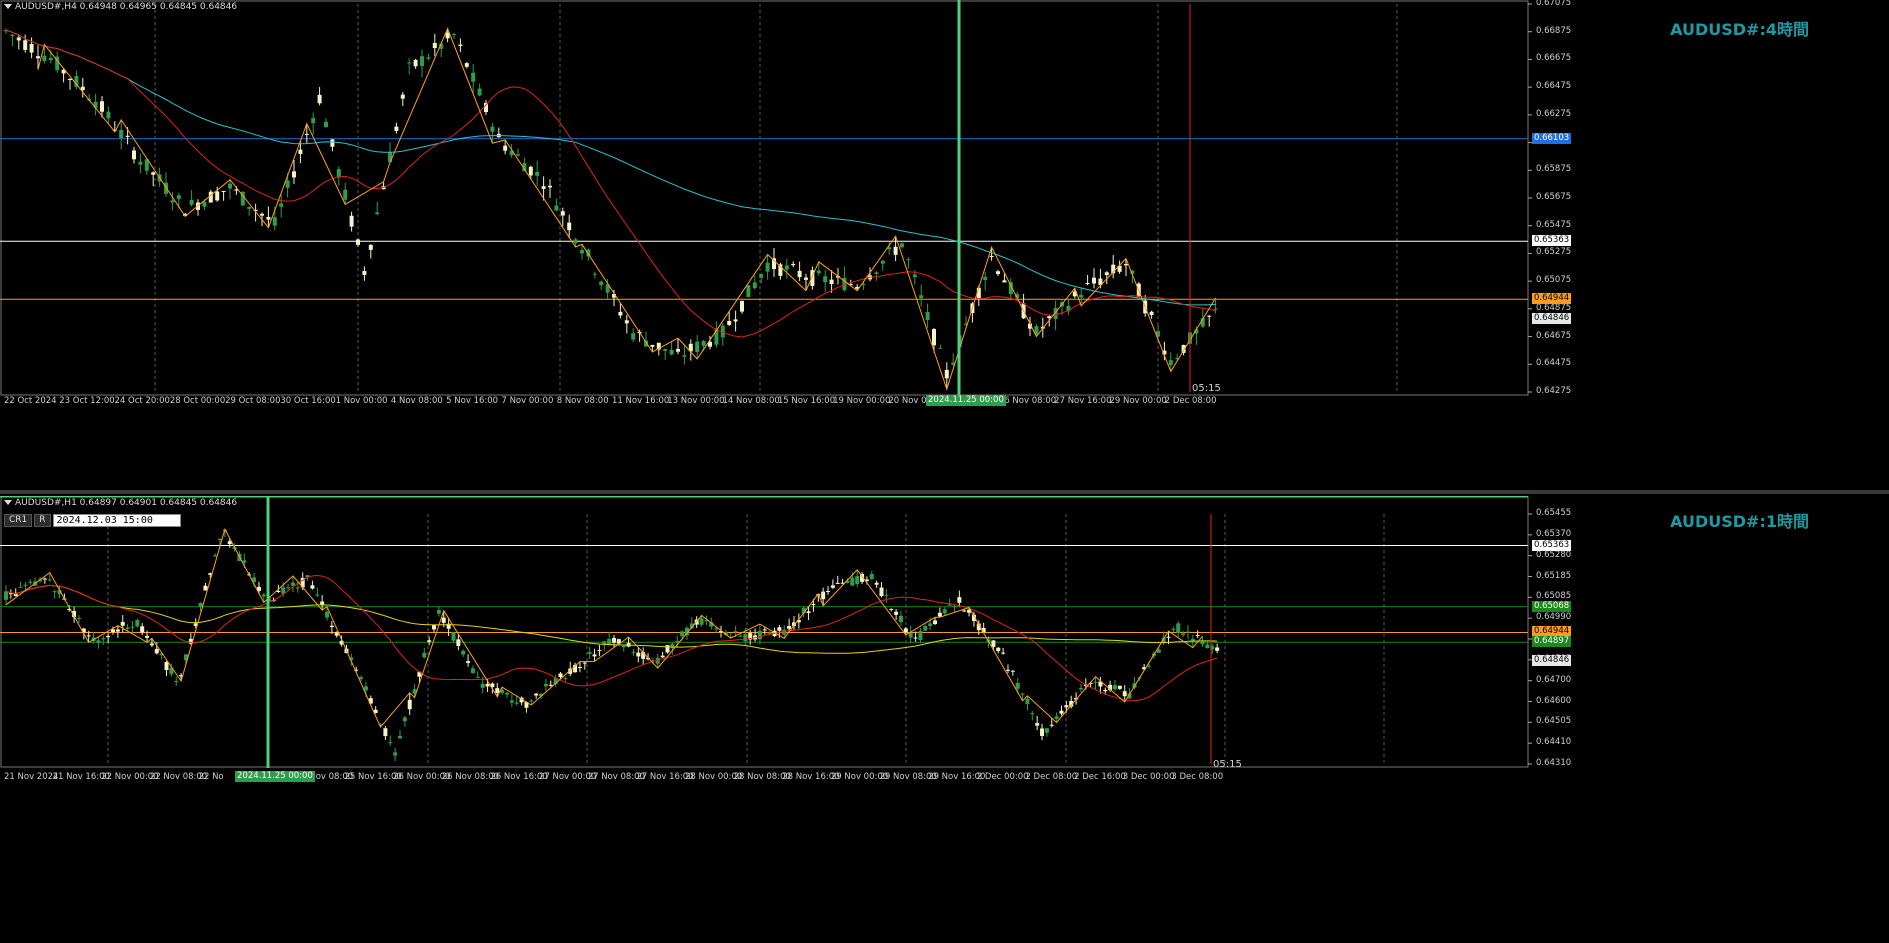  What do you see at coordinates (18, 520) in the screenshot?
I see `cr1-button: CR1` at bounding box center [18, 520].